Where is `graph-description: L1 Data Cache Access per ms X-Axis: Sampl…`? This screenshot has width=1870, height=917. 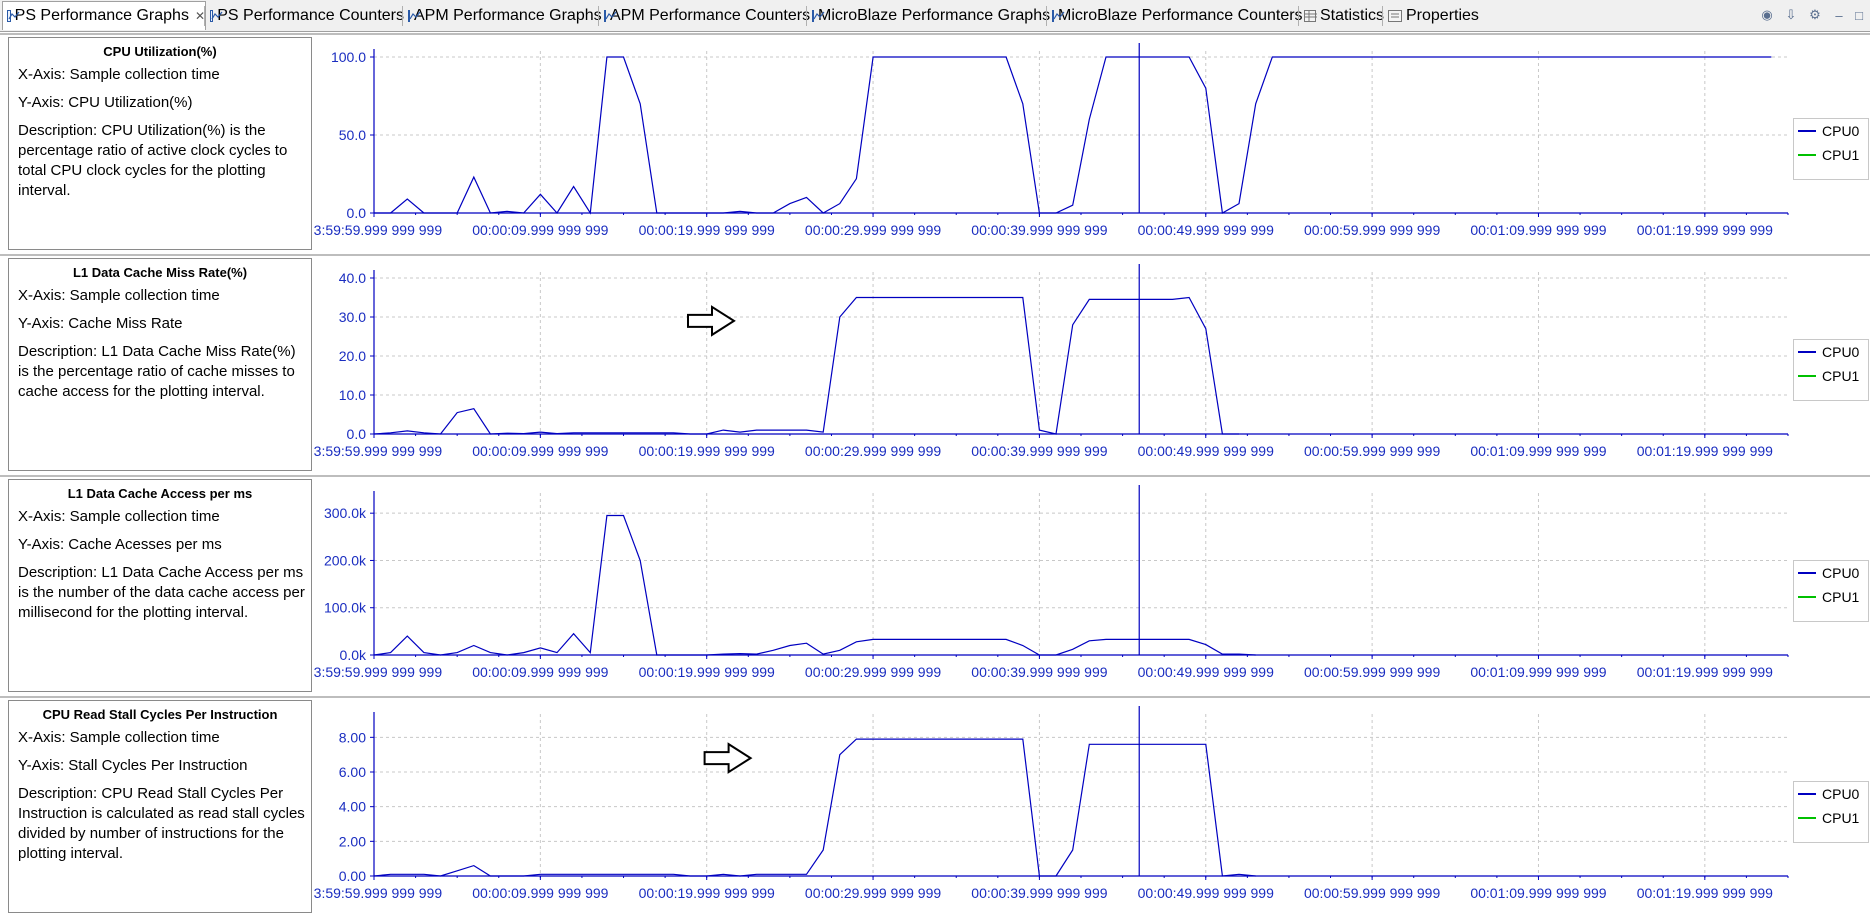 graph-description: L1 Data Cache Access per ms X-Axis: Sampl… is located at coordinates (160, 585).